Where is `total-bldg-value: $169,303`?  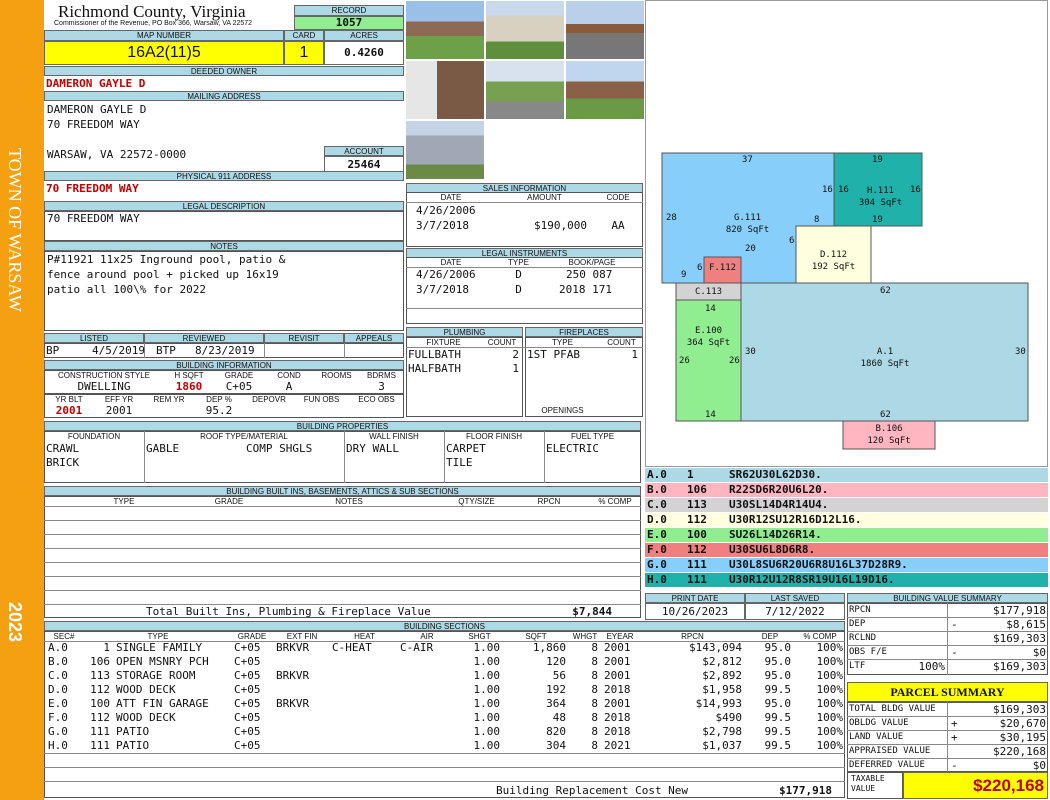
total-bldg-value: $169,303 is located at coordinates (1019, 709).